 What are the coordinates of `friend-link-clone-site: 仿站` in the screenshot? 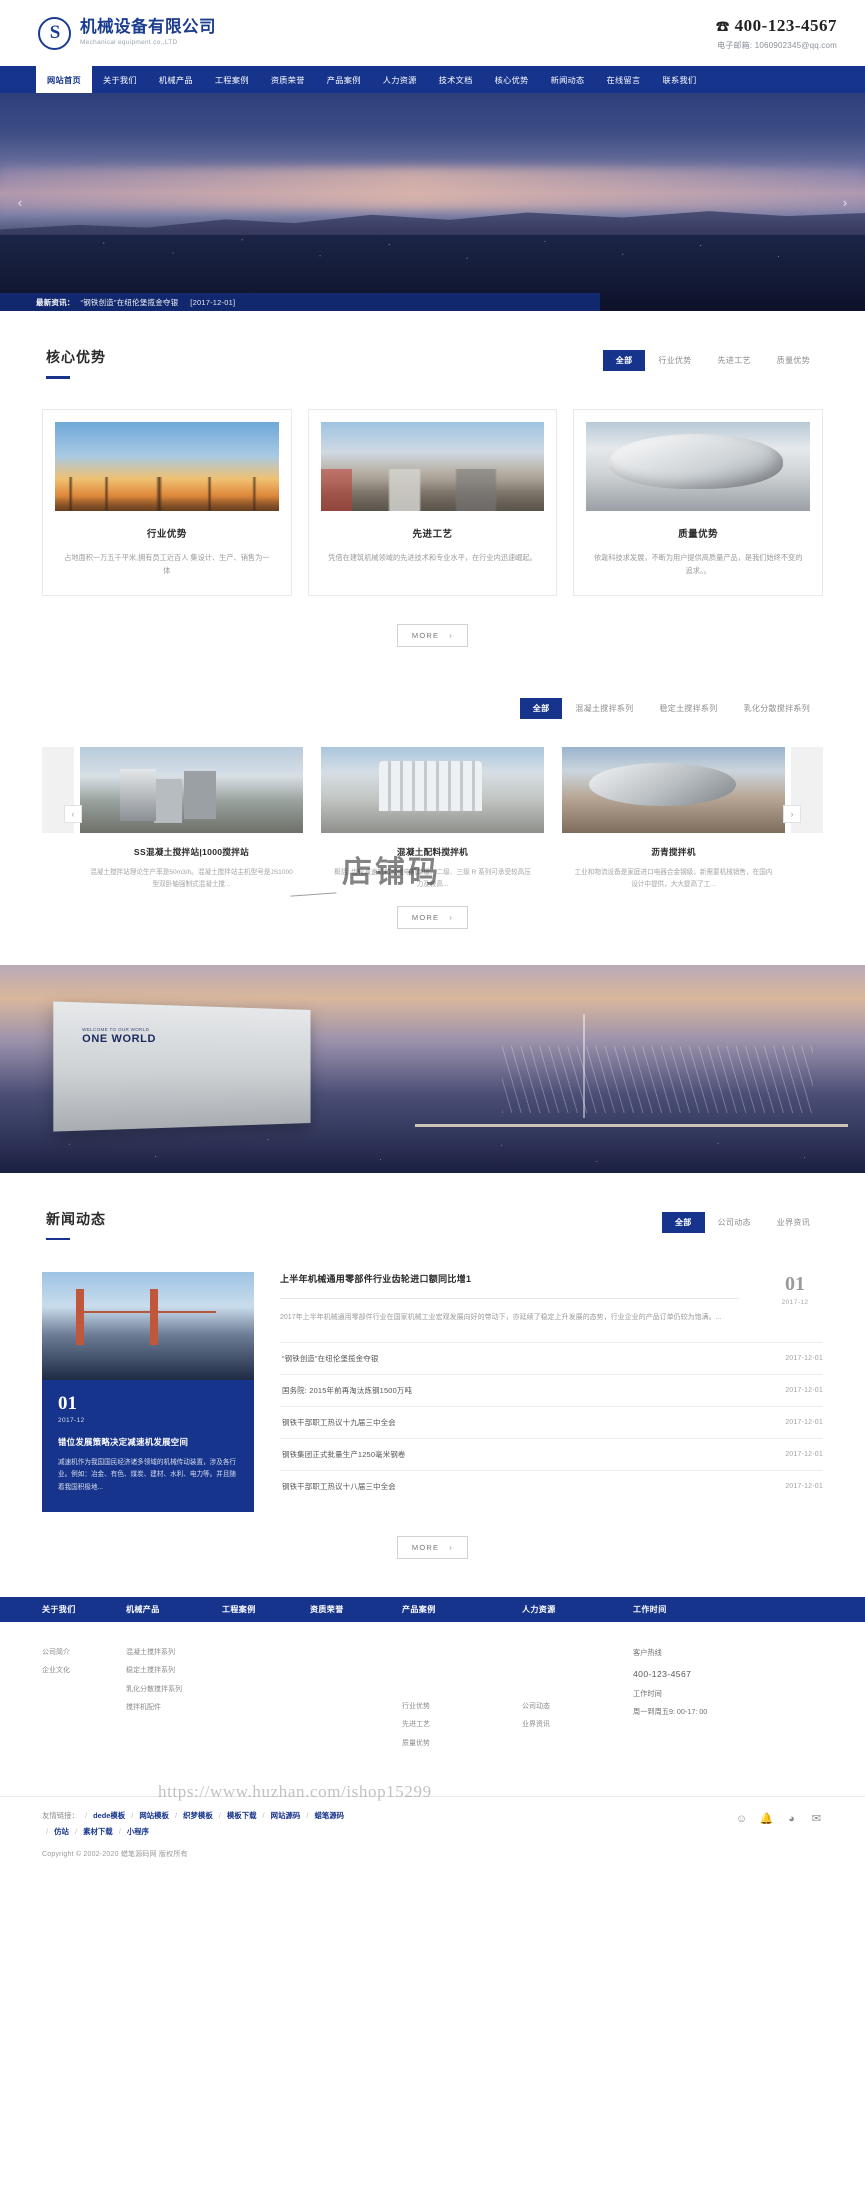 It's located at (61, 1831).